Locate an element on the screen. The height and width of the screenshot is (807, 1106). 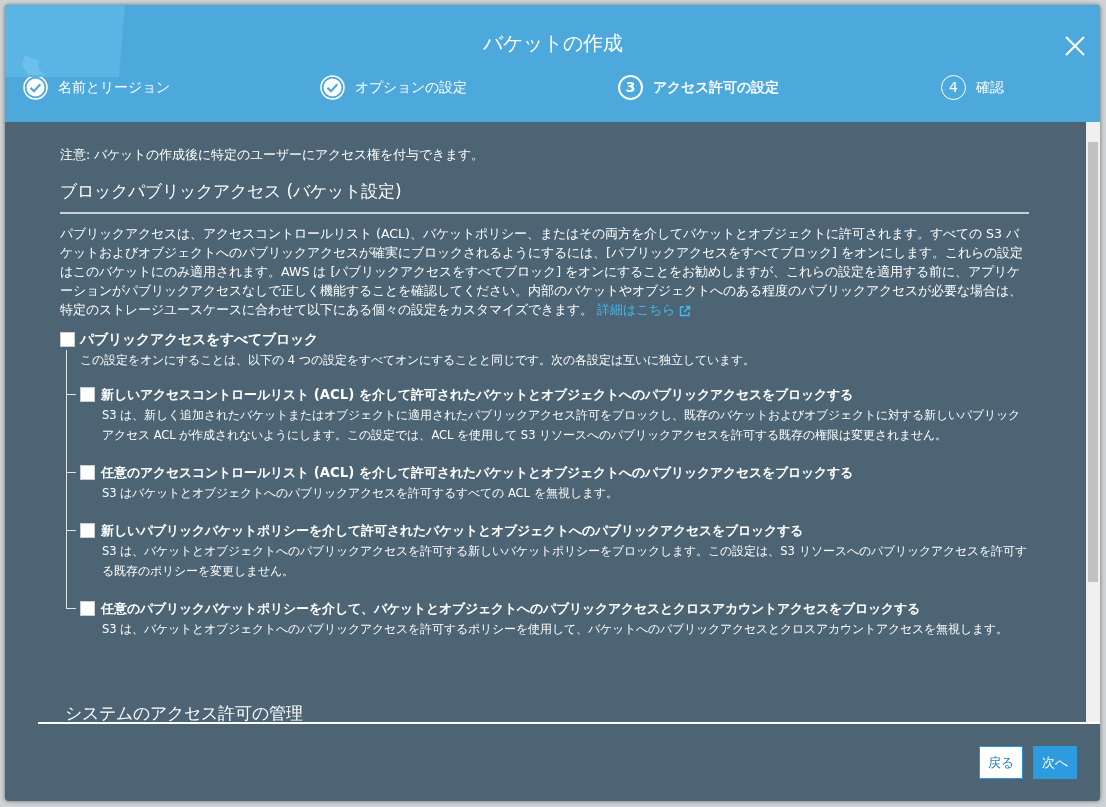
dialog-title: バケットの作成 is located at coordinates (552, 43).